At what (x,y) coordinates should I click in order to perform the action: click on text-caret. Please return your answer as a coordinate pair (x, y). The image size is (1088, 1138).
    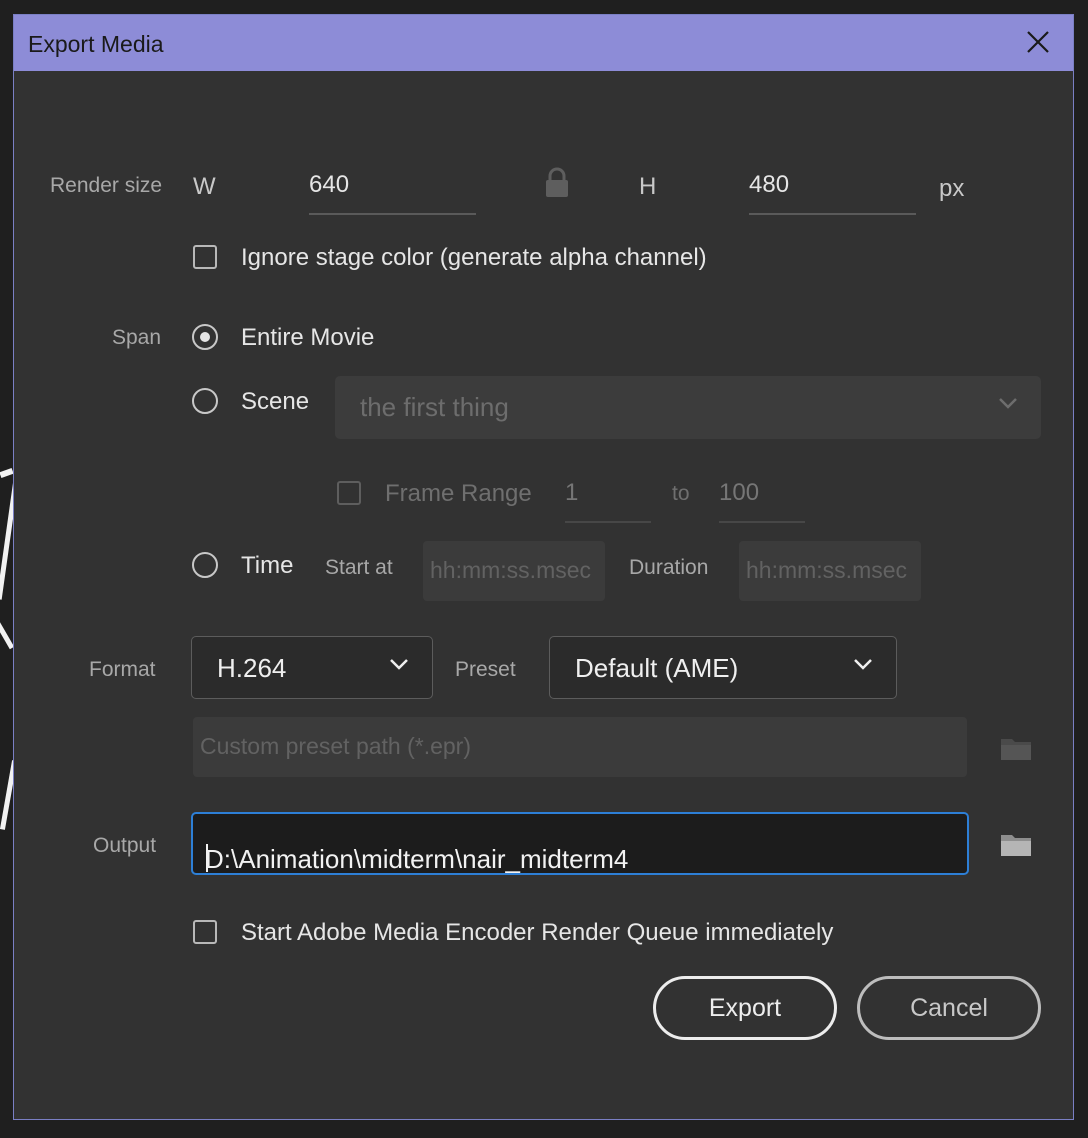
    Looking at the image, I should click on (207, 858).